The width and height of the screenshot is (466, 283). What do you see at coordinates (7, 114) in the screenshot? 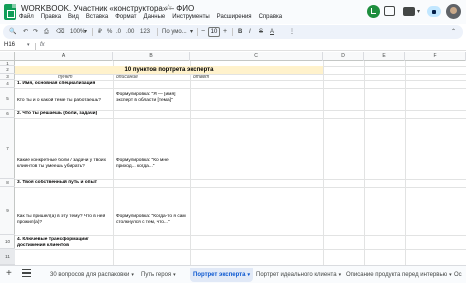
I see `row-header-6: 6` at bounding box center [7, 114].